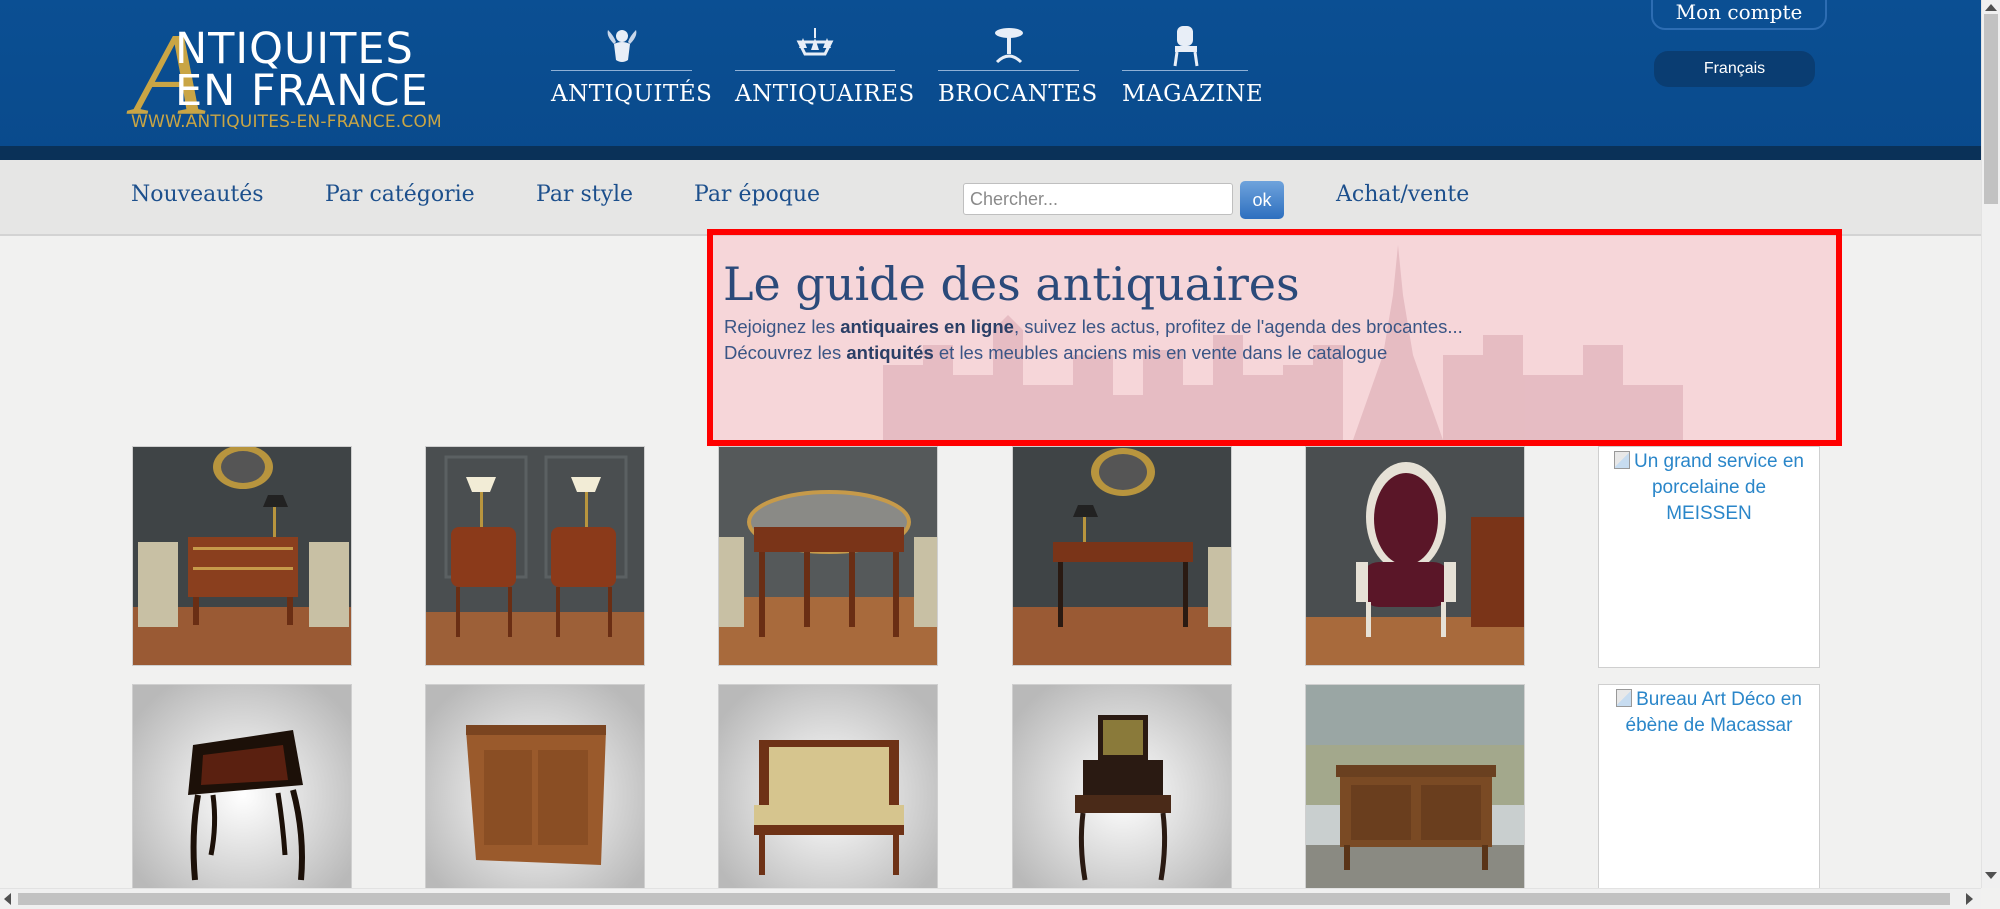 The width and height of the screenshot is (2000, 909). I want to click on subnav-par-categorie: Par catégorie, so click(400, 194).